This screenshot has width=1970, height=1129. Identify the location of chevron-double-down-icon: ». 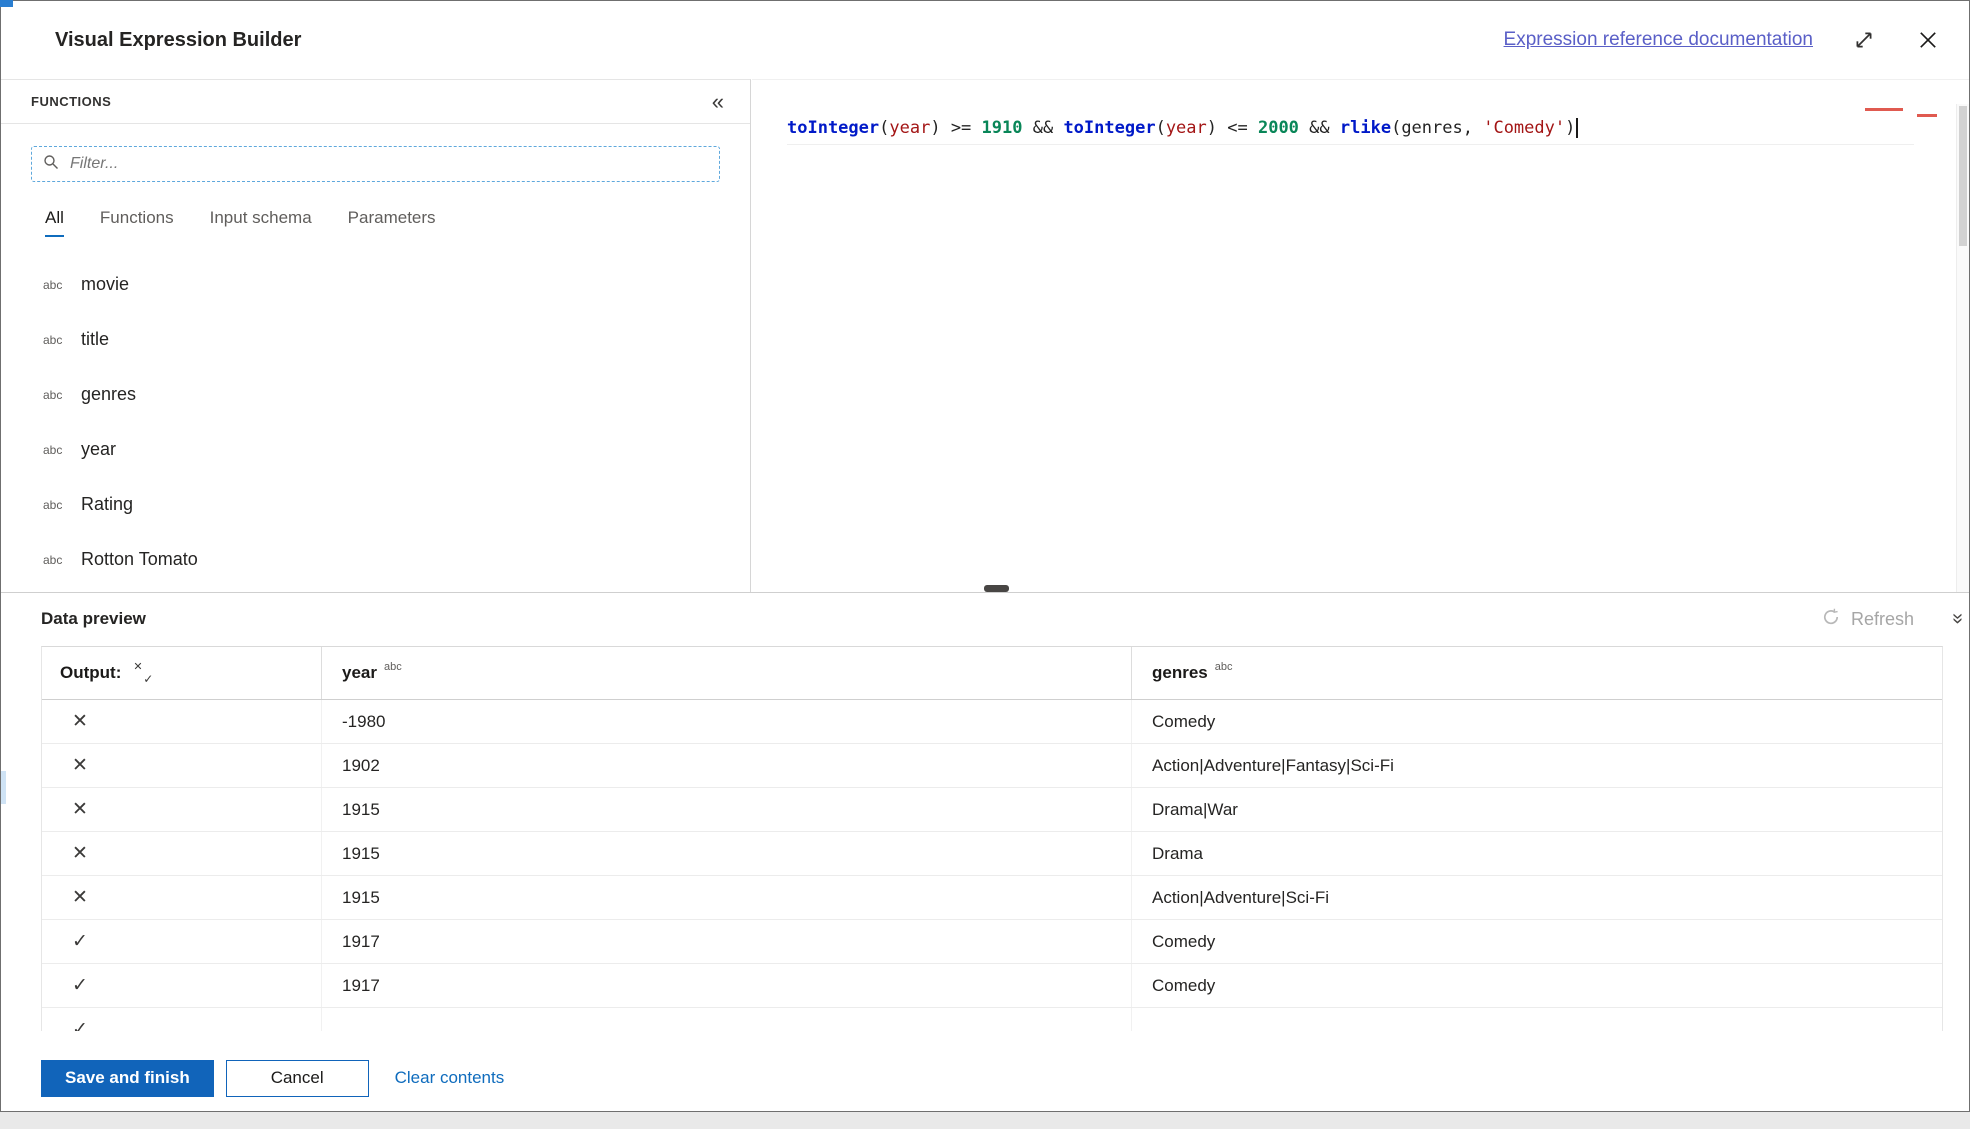
(1957, 618).